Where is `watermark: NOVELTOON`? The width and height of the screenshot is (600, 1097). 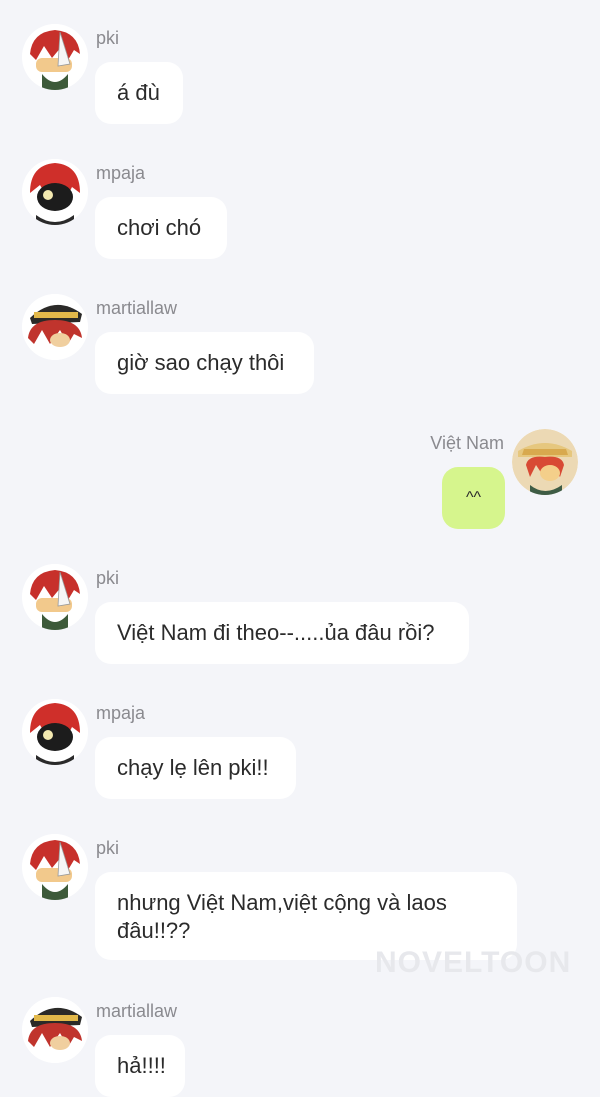
watermark: NOVELTOON is located at coordinates (473, 962).